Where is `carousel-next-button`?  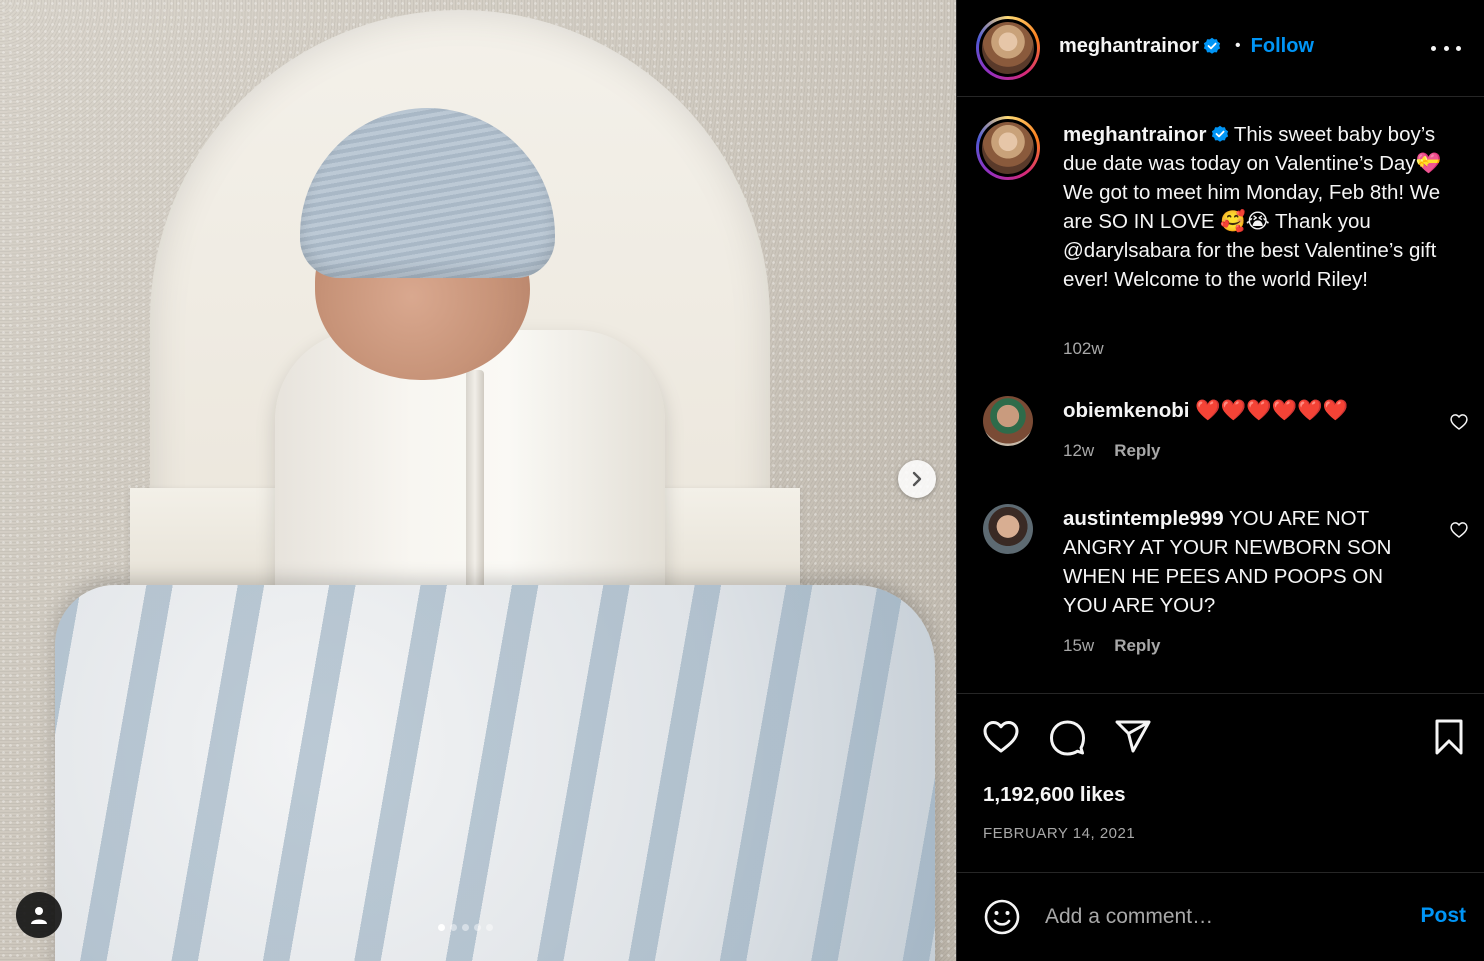
carousel-next-button is located at coordinates (917, 479).